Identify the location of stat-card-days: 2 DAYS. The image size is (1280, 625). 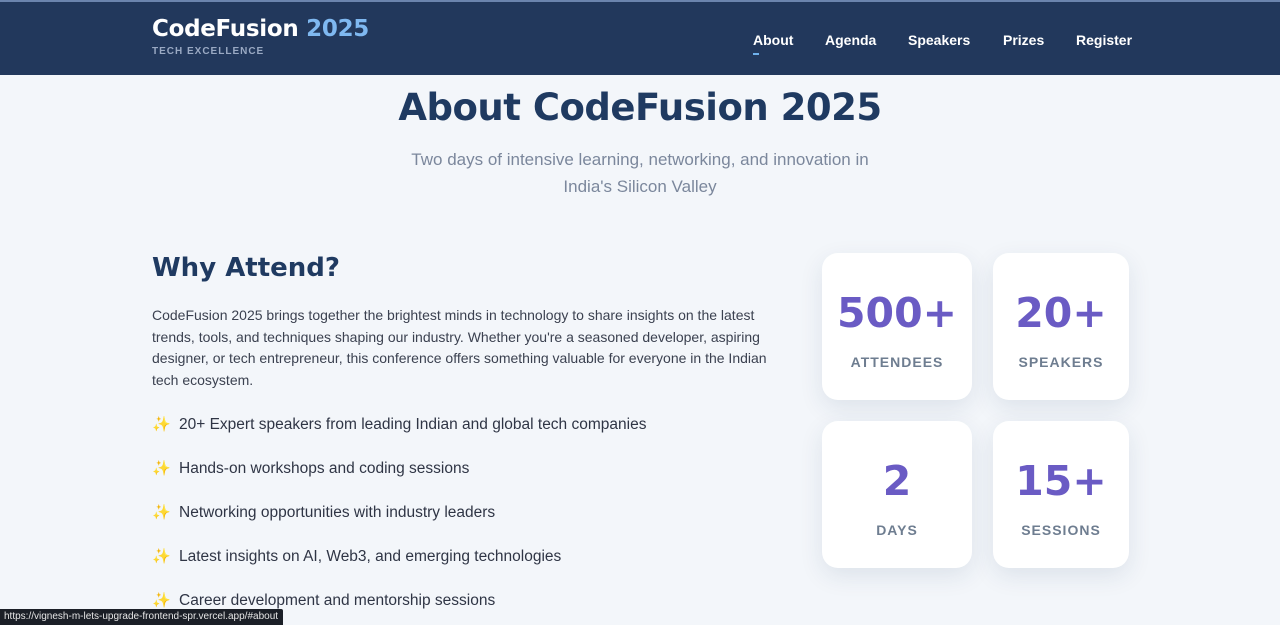
(897, 494).